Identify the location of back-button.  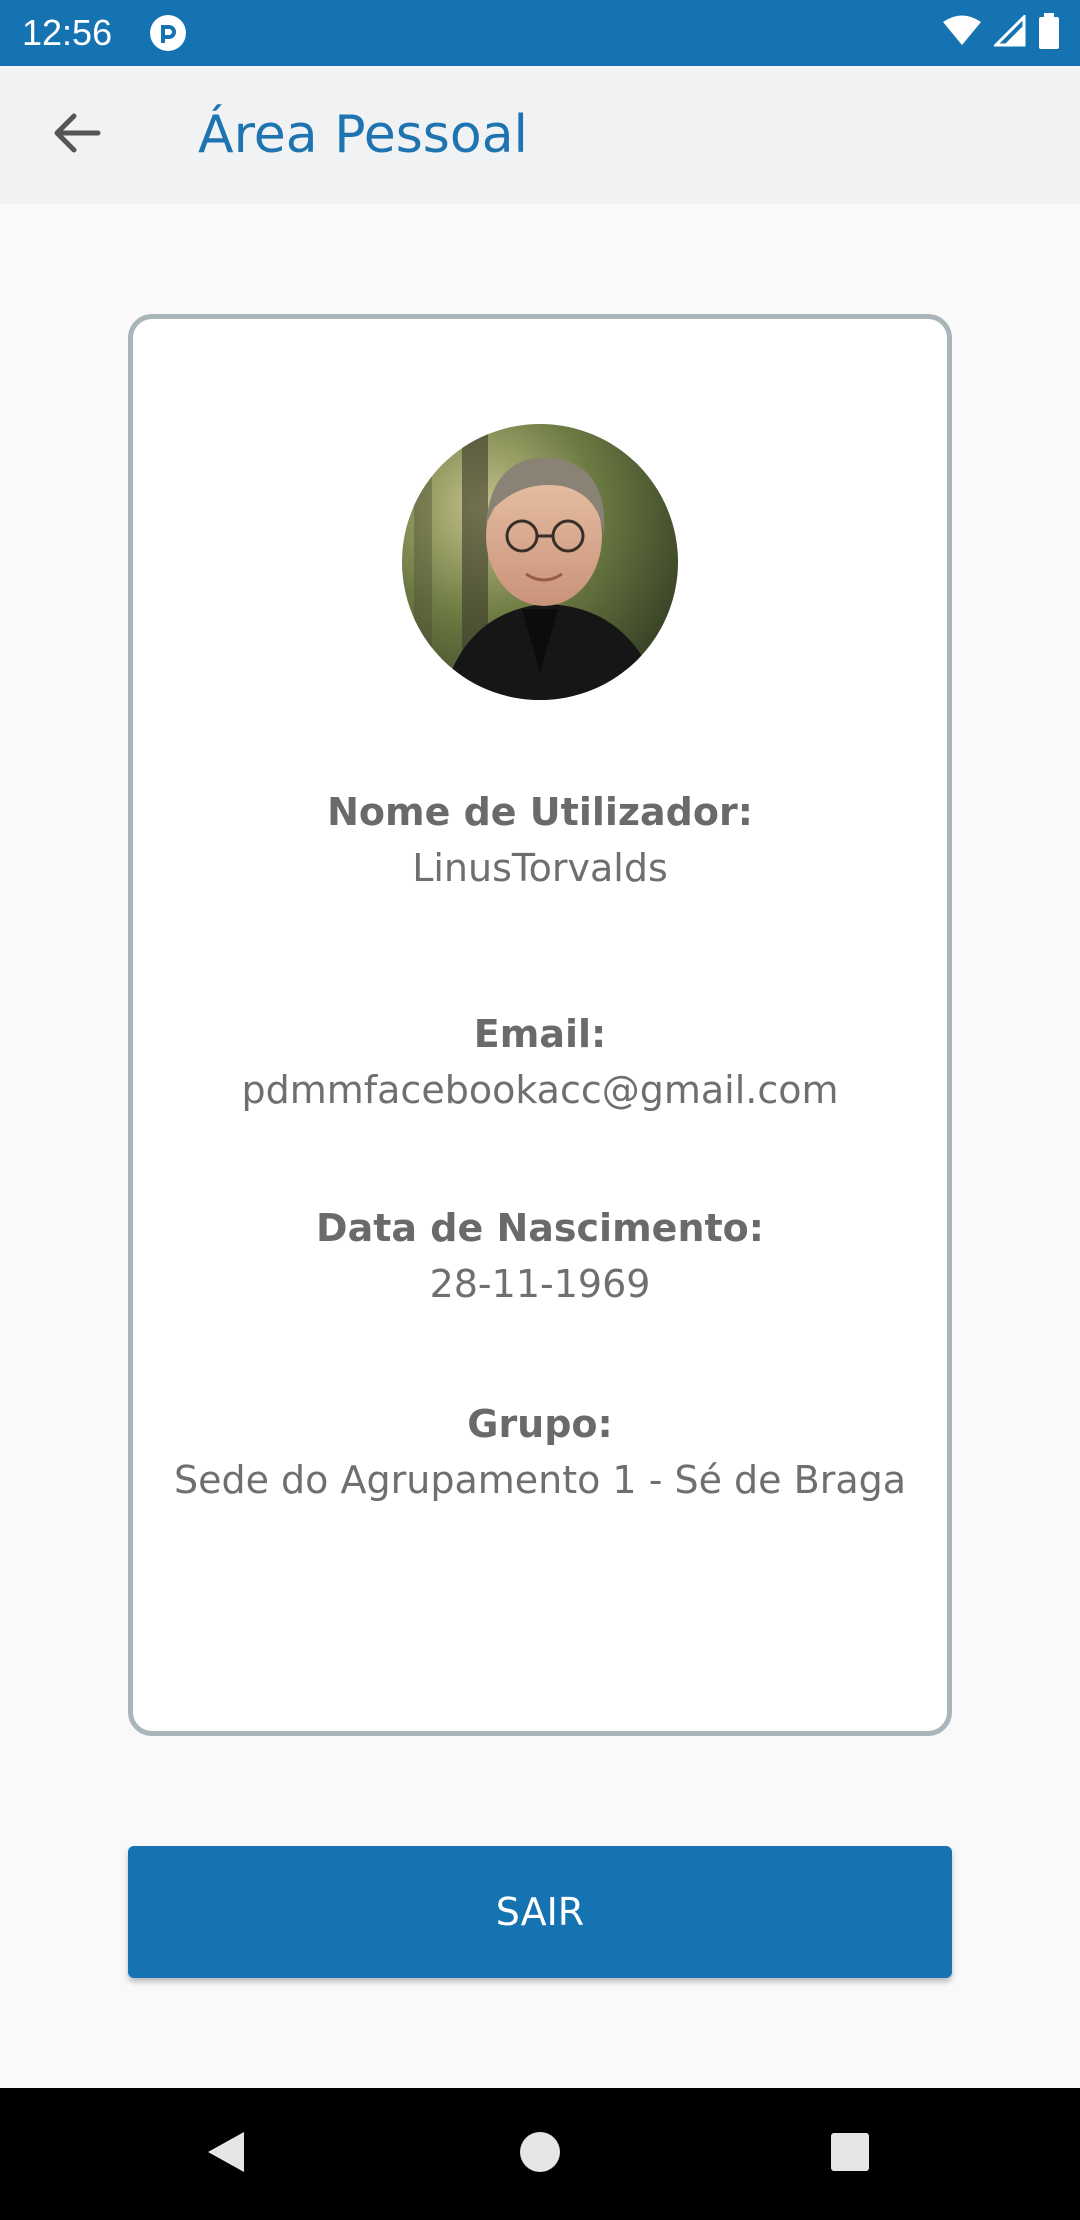
(77, 135).